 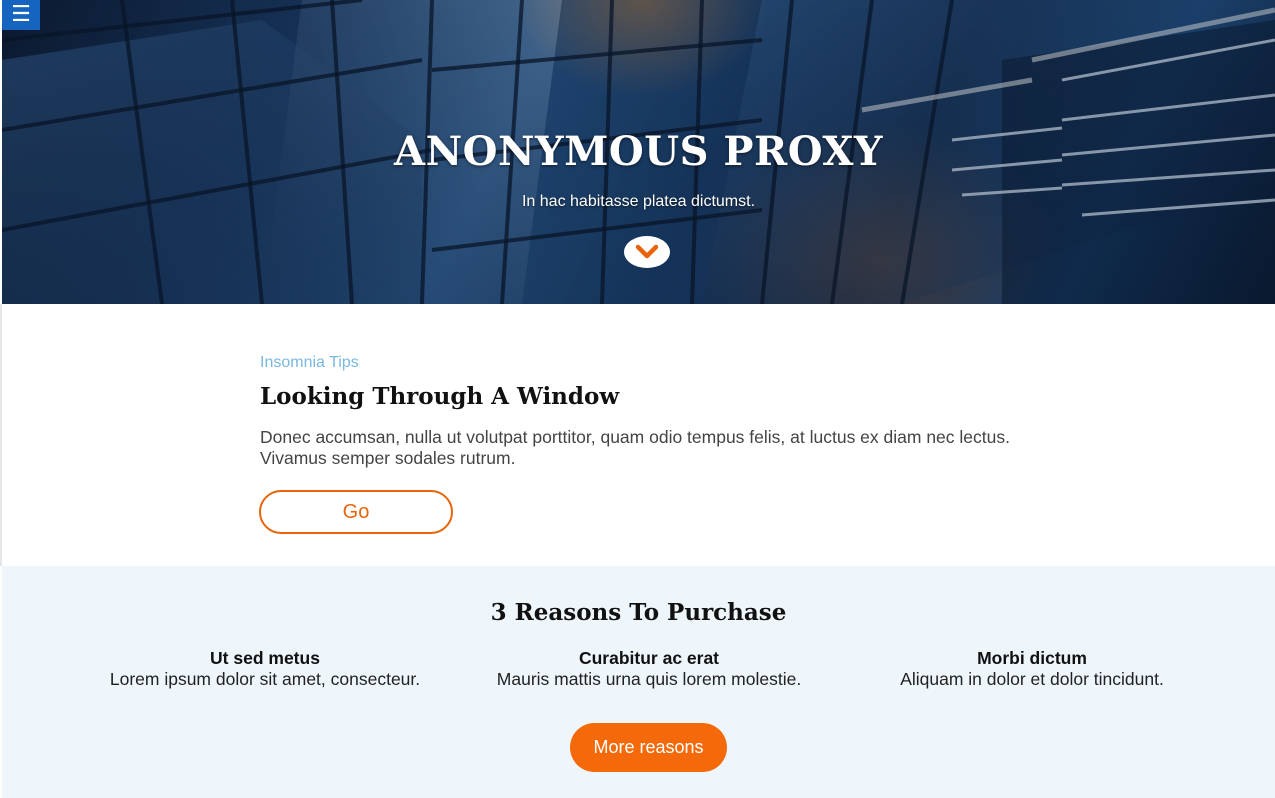 I want to click on reason-title: Morbi dictum, so click(x=1032, y=658).